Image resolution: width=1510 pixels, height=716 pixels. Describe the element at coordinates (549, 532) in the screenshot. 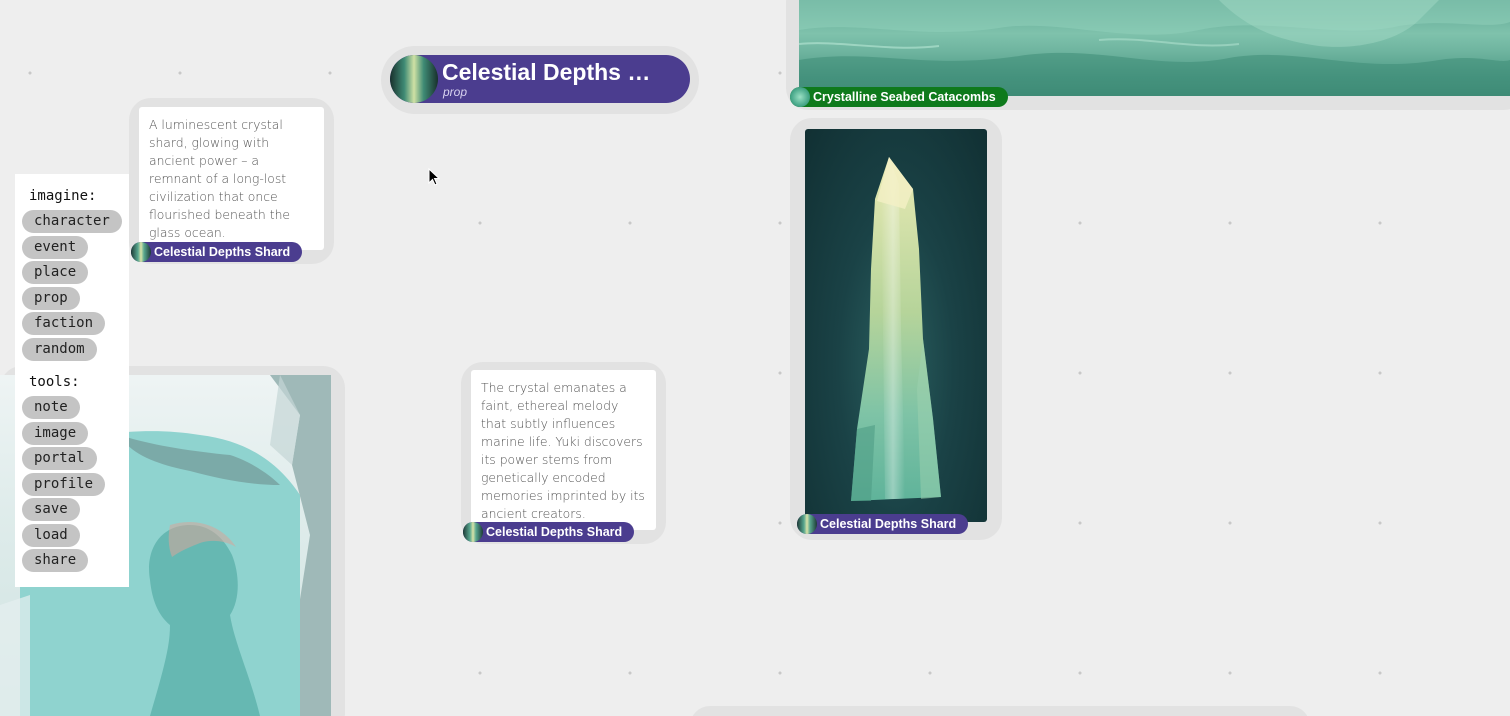

I see `note-2-label: Celestial Depths Shard` at that location.